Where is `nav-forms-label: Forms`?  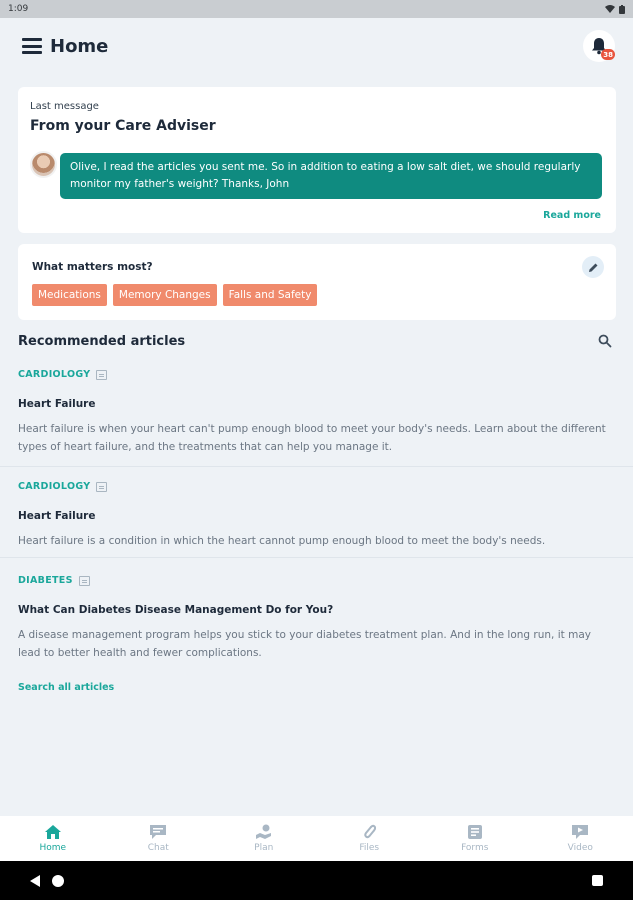 nav-forms-label: Forms is located at coordinates (475, 848).